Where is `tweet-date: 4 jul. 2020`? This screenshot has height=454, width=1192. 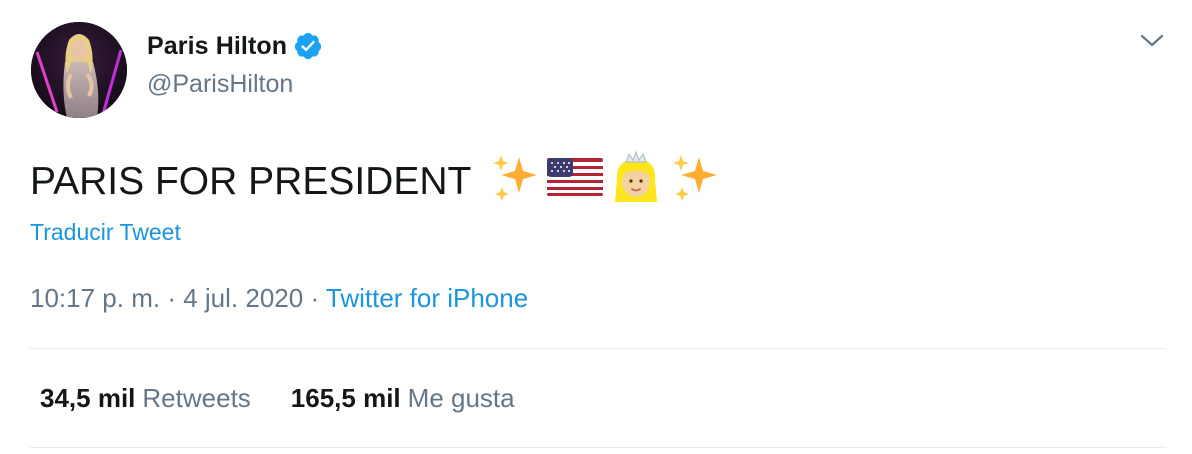 tweet-date: 4 jul. 2020 is located at coordinates (243, 298).